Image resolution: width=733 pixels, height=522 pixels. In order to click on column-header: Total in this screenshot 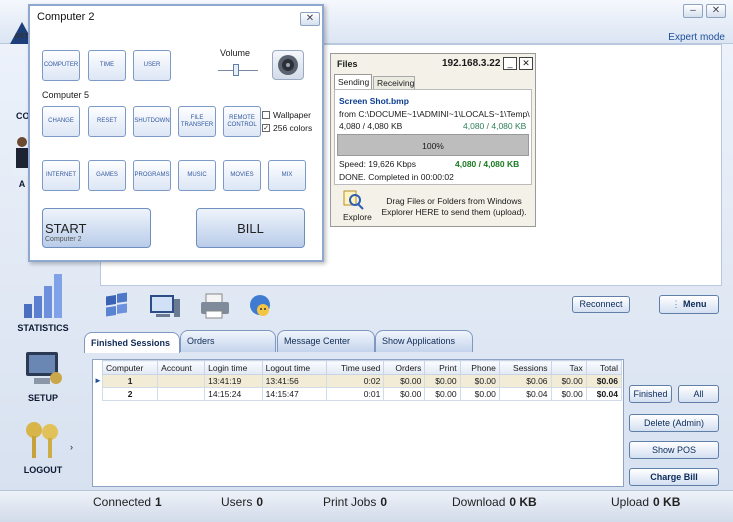, I will do `click(604, 367)`.